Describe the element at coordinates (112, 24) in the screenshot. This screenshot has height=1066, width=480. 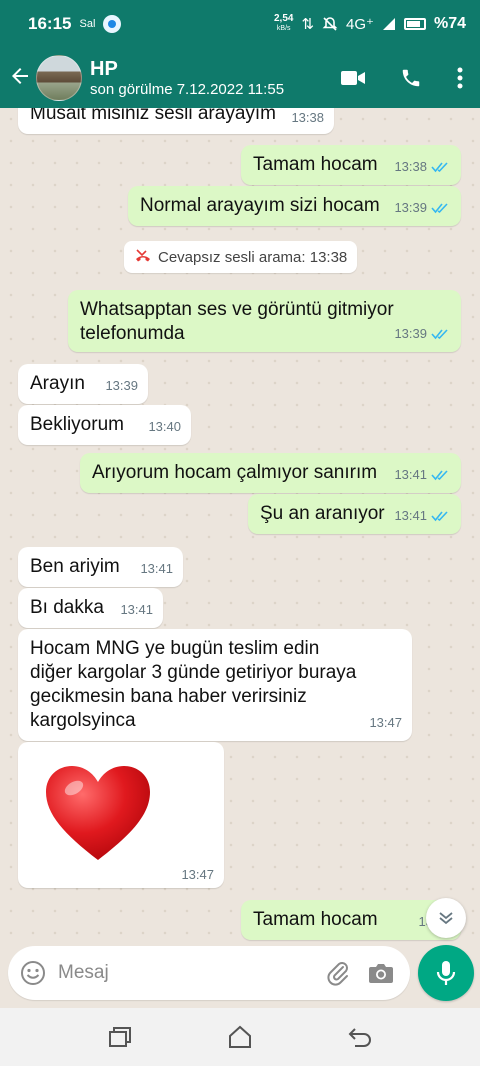
I see `whatsapp-notification-icon` at that location.